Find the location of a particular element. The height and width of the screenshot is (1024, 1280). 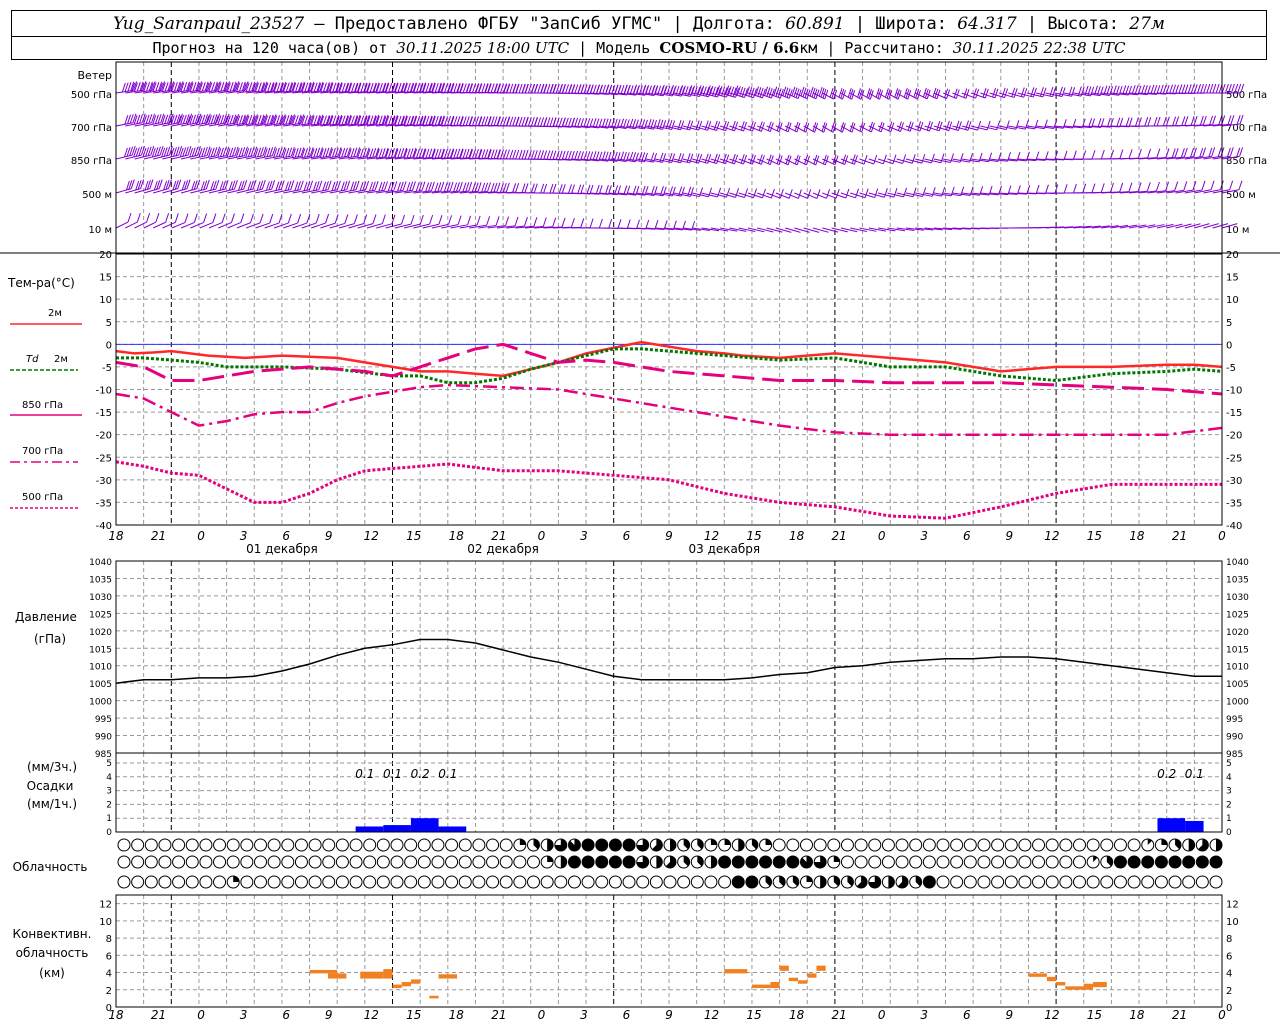

precip-title: Осадки is located at coordinates (50, 786).